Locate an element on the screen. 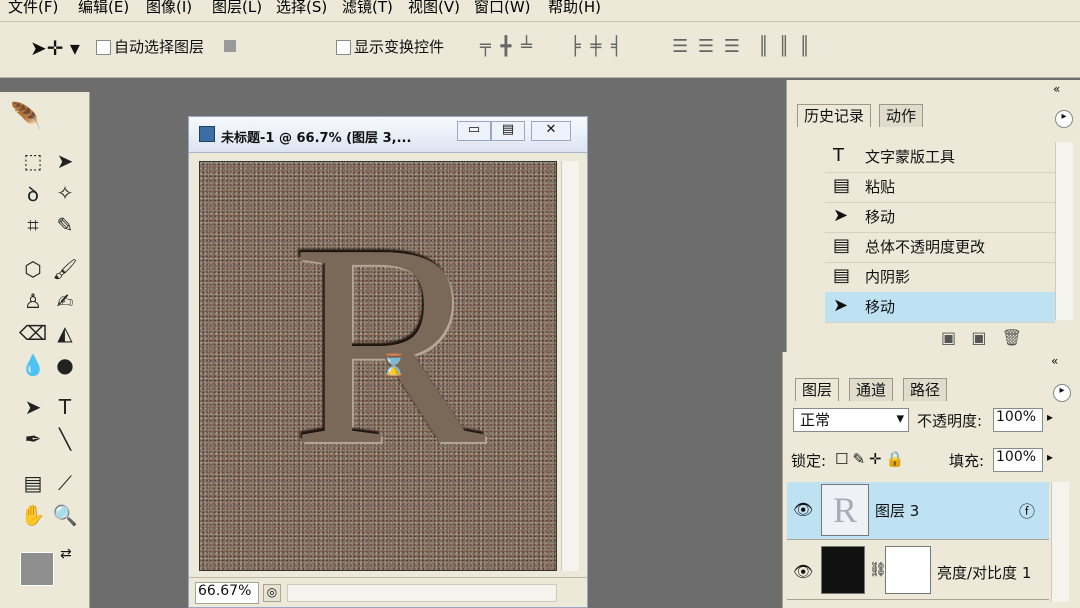  eraser-tool-icon: ⌫ is located at coordinates (33, 333).